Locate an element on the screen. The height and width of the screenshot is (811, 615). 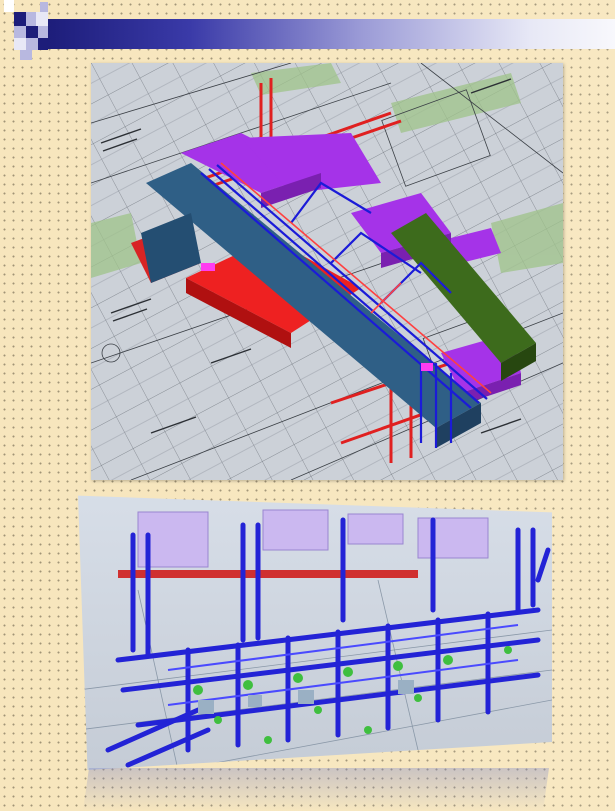
bottom-render-reflection is located at coordinates (316, 789).